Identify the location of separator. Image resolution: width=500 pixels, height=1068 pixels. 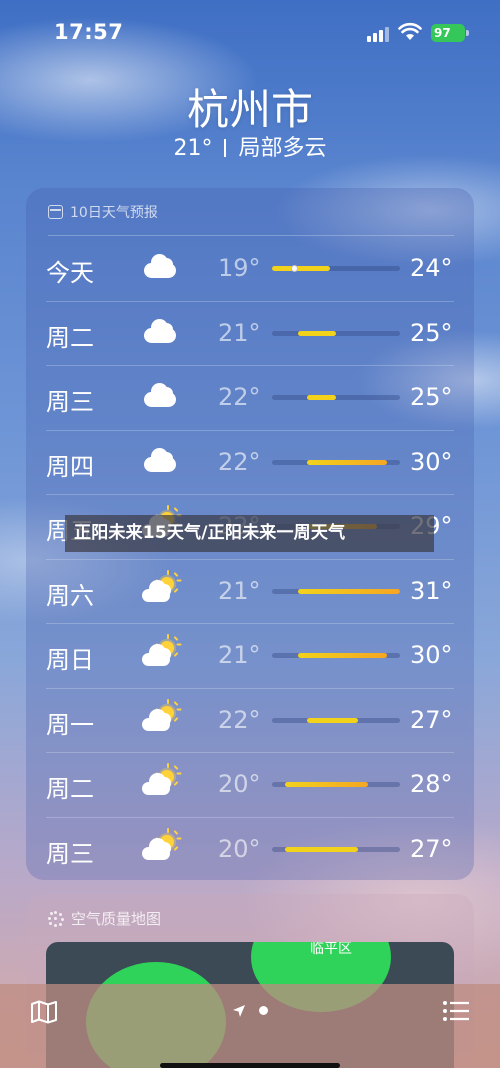
(225, 148).